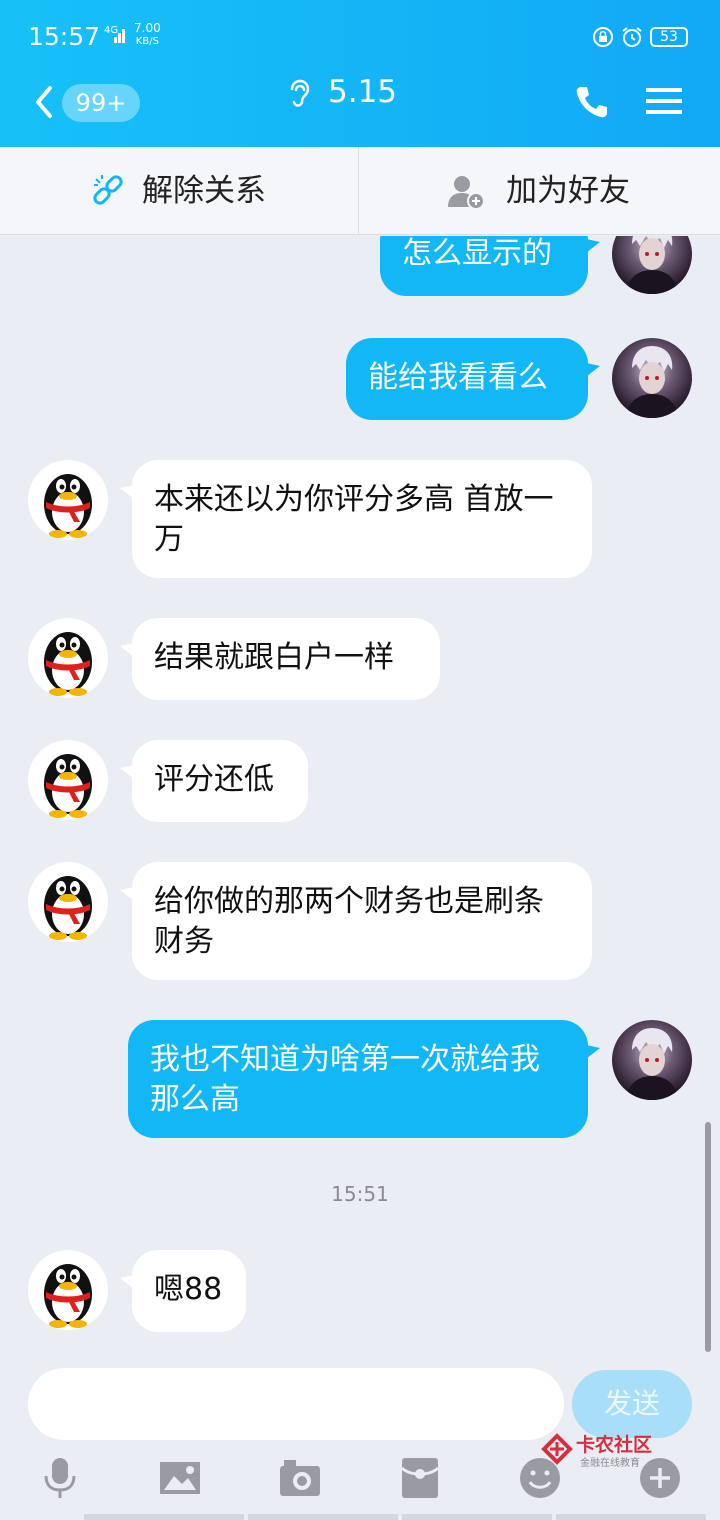 Image resolution: width=720 pixels, height=1520 pixels. What do you see at coordinates (45, 102) in the screenshot?
I see `back-button` at bounding box center [45, 102].